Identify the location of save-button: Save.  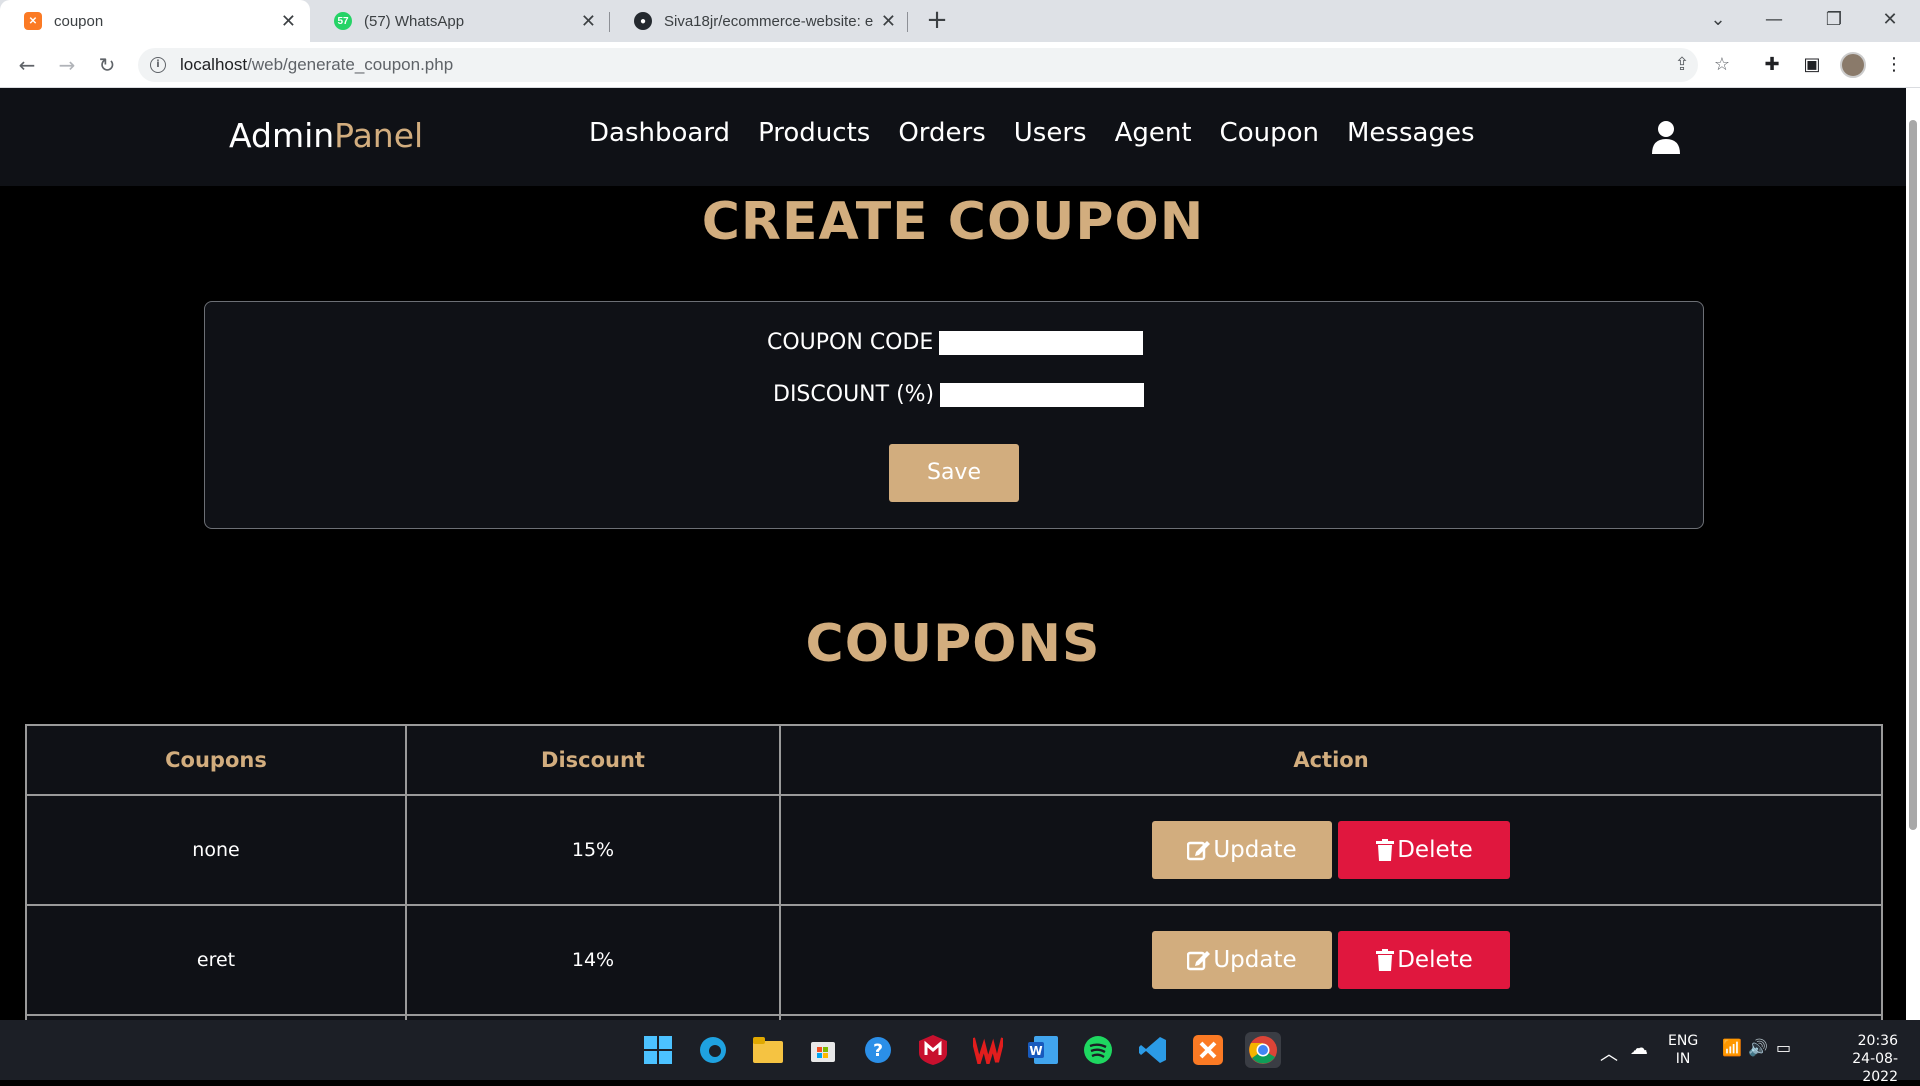
(954, 473).